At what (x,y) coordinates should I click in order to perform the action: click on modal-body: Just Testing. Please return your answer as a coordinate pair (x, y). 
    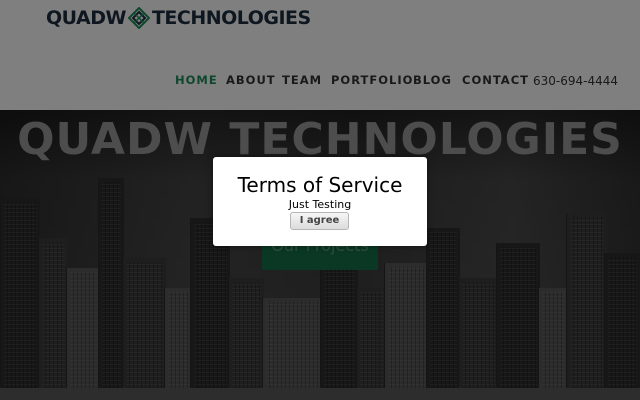
    Looking at the image, I should click on (320, 204).